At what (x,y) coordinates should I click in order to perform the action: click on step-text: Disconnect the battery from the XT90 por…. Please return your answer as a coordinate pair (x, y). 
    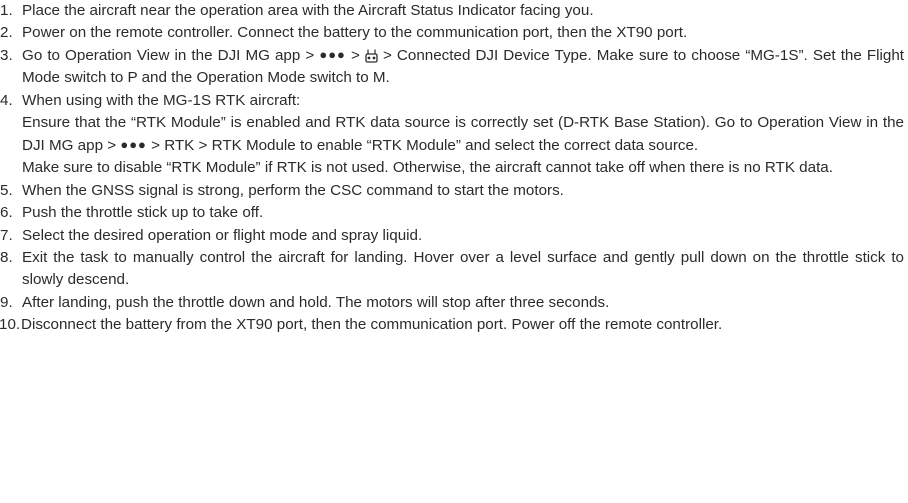
    Looking at the image, I should click on (372, 325).